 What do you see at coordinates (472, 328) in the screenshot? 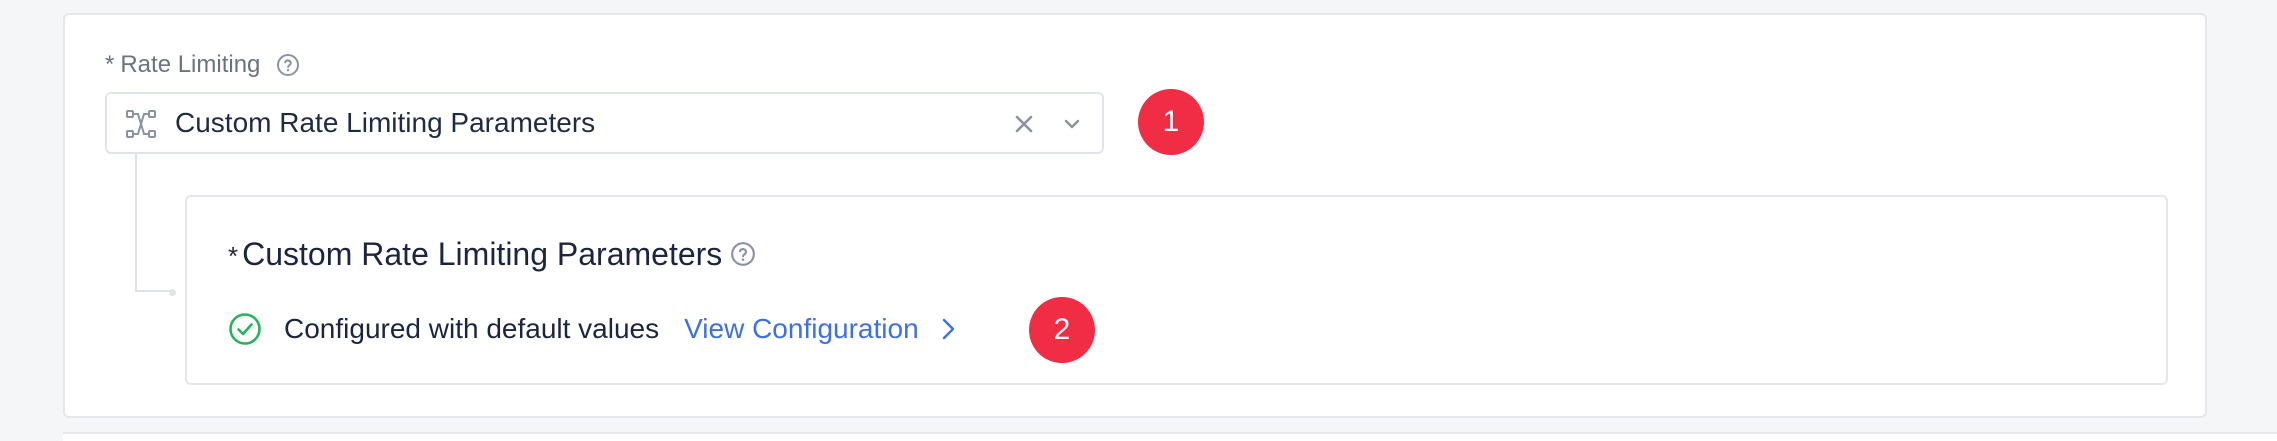
I see `status-text: Configured with default values` at bounding box center [472, 328].